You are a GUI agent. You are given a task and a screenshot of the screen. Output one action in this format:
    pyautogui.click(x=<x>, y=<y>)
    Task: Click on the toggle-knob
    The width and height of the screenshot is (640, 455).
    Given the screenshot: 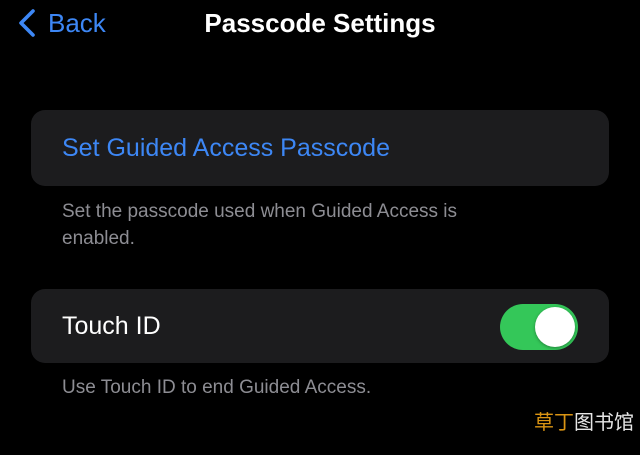 What is the action you would take?
    pyautogui.click(x=555, y=327)
    